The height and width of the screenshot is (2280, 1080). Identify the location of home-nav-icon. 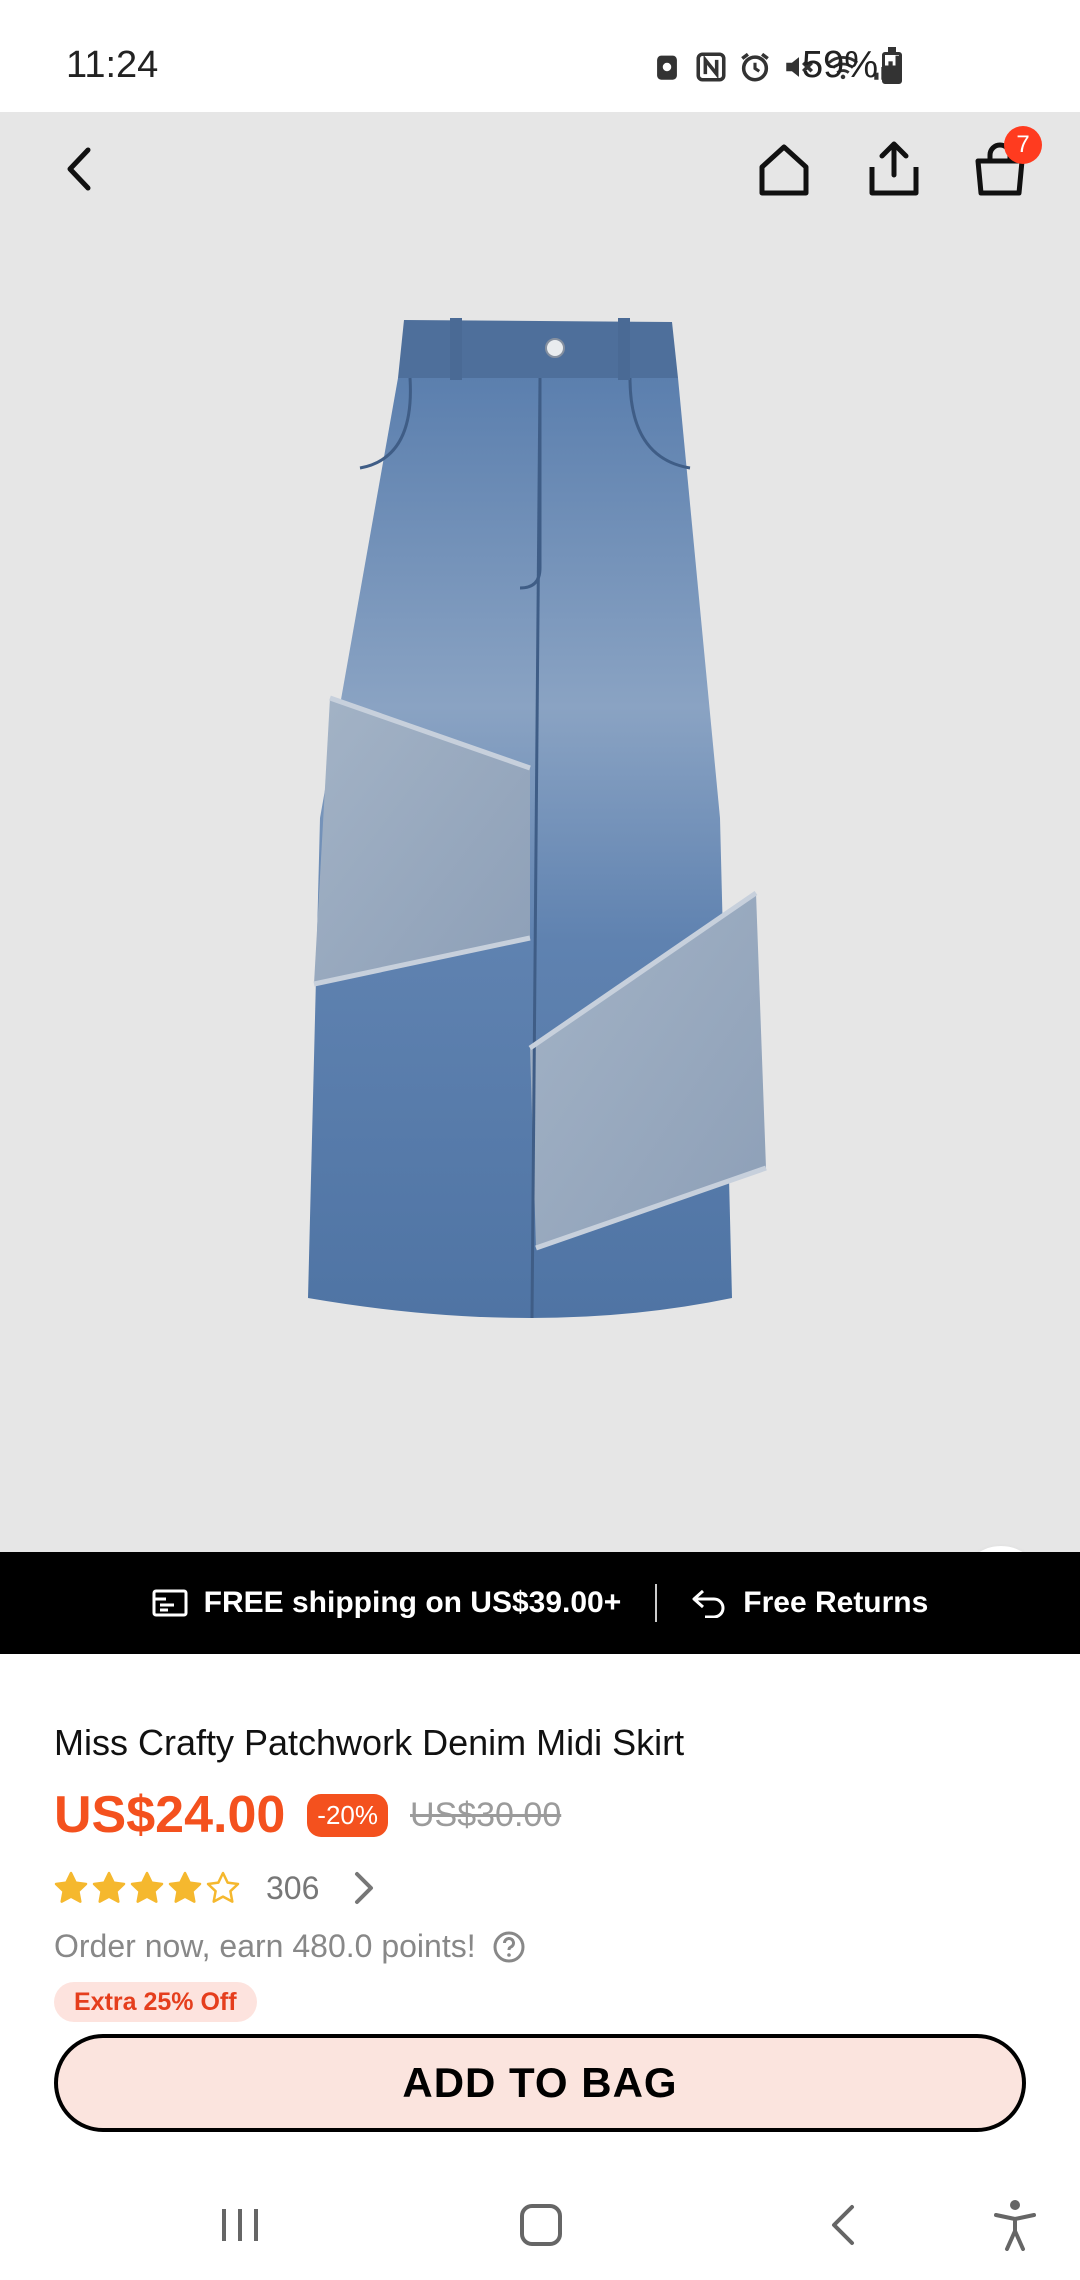
(541, 2225).